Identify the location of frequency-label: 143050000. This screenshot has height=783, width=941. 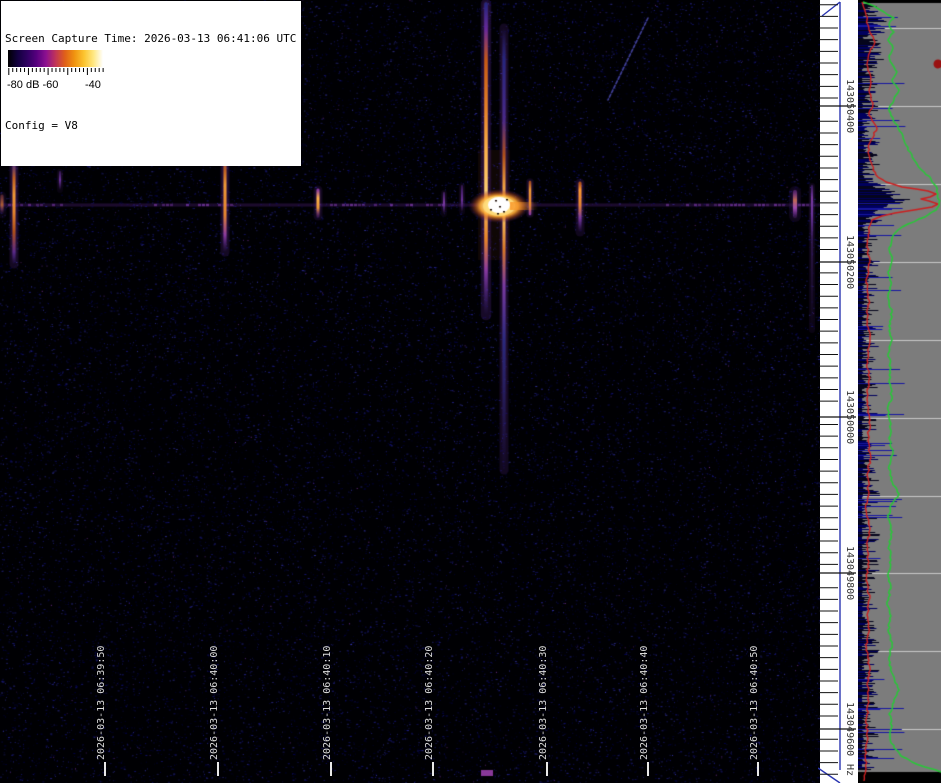
(849, 417).